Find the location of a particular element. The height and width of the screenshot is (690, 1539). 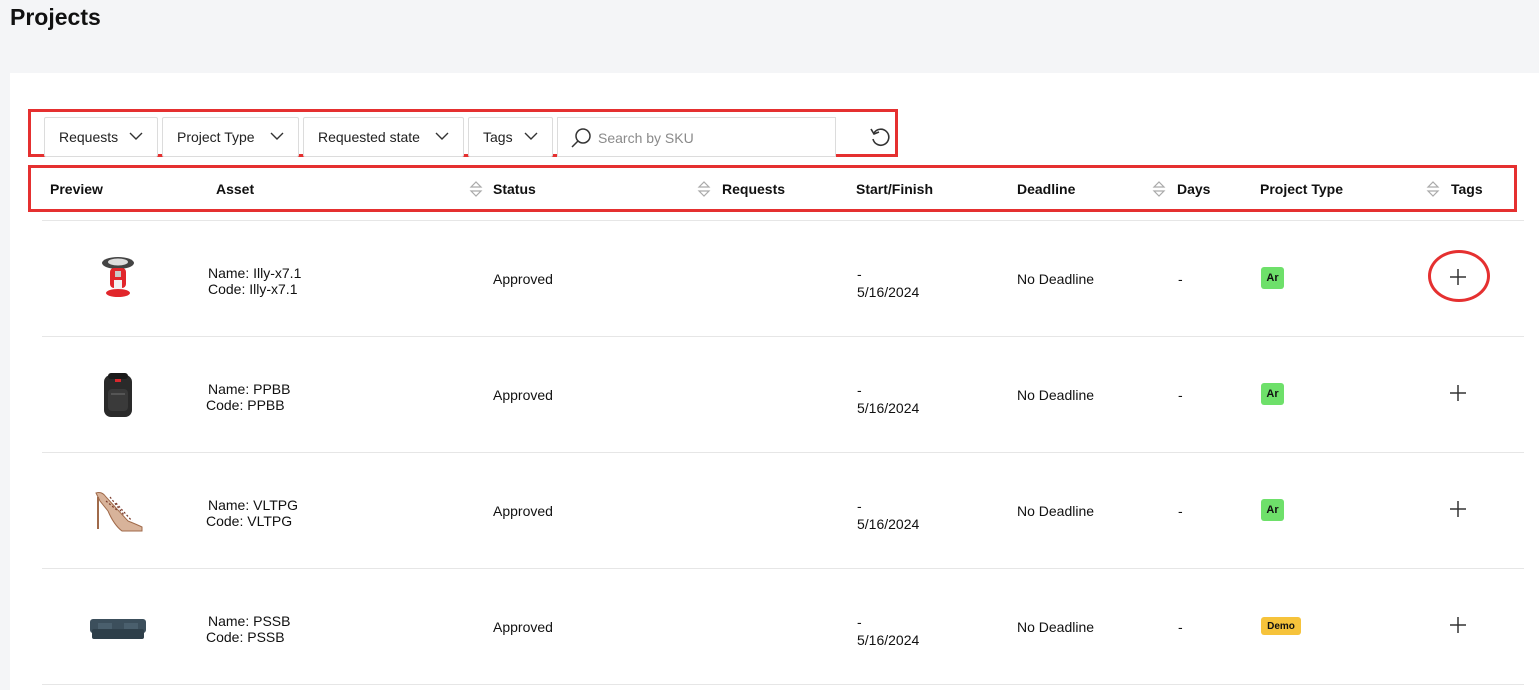

column-status: Status is located at coordinates (514, 189).